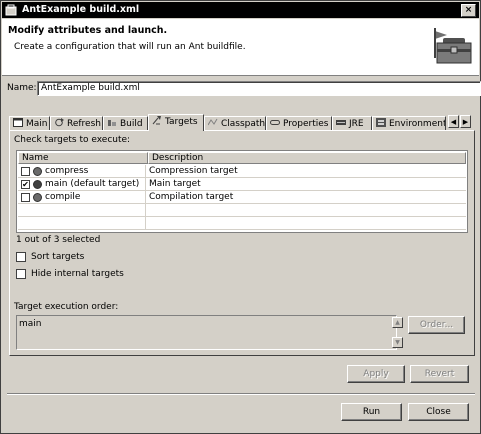 This screenshot has width=481, height=434. I want to click on execution-order-value: main, so click(30, 324).